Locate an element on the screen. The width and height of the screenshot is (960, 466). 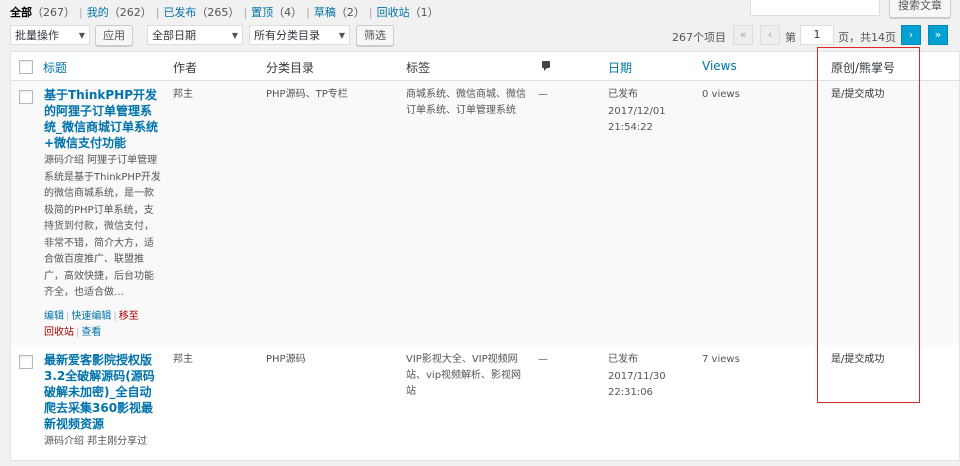
quick-edit-link: 快速编辑 is located at coordinates (91, 316).